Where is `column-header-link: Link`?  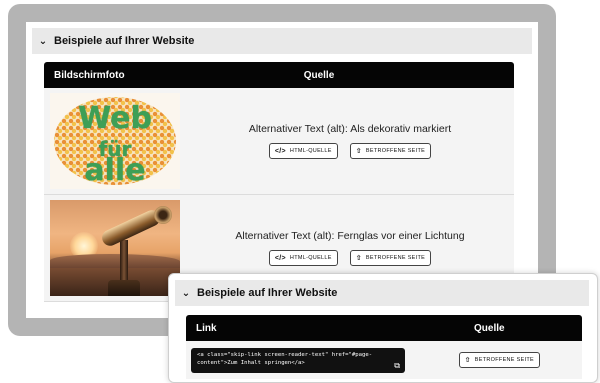 column-header-link: Link is located at coordinates (206, 328).